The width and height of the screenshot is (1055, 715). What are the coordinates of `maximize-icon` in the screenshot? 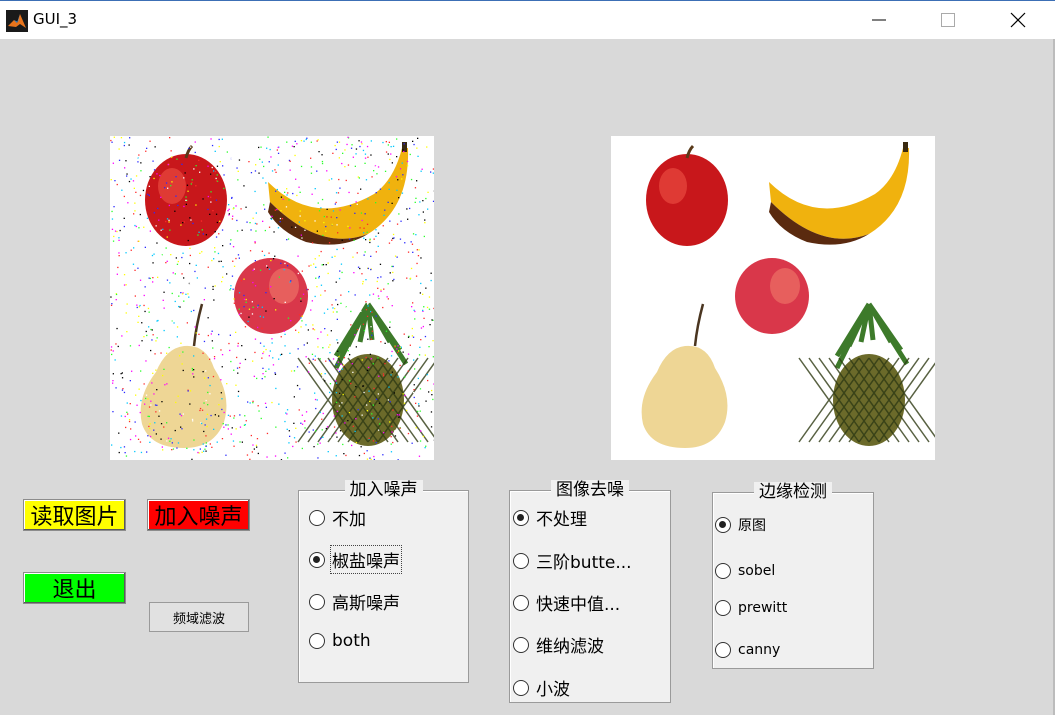 It's located at (948, 20).